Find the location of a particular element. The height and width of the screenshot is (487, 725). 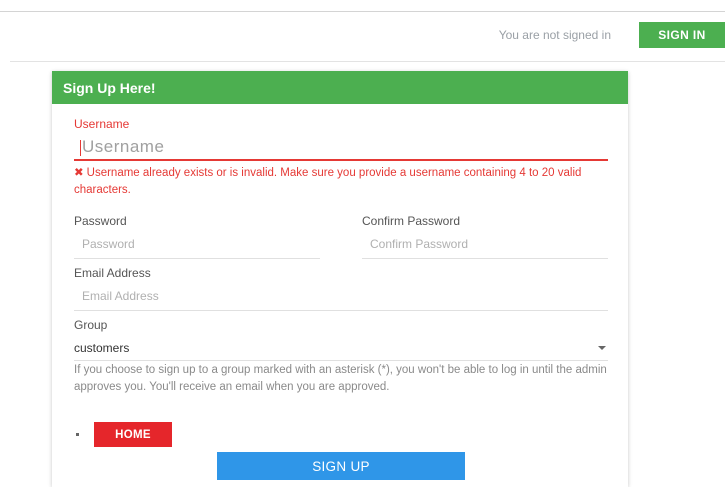

sign-up-button: SIGN UP is located at coordinates (341, 466).